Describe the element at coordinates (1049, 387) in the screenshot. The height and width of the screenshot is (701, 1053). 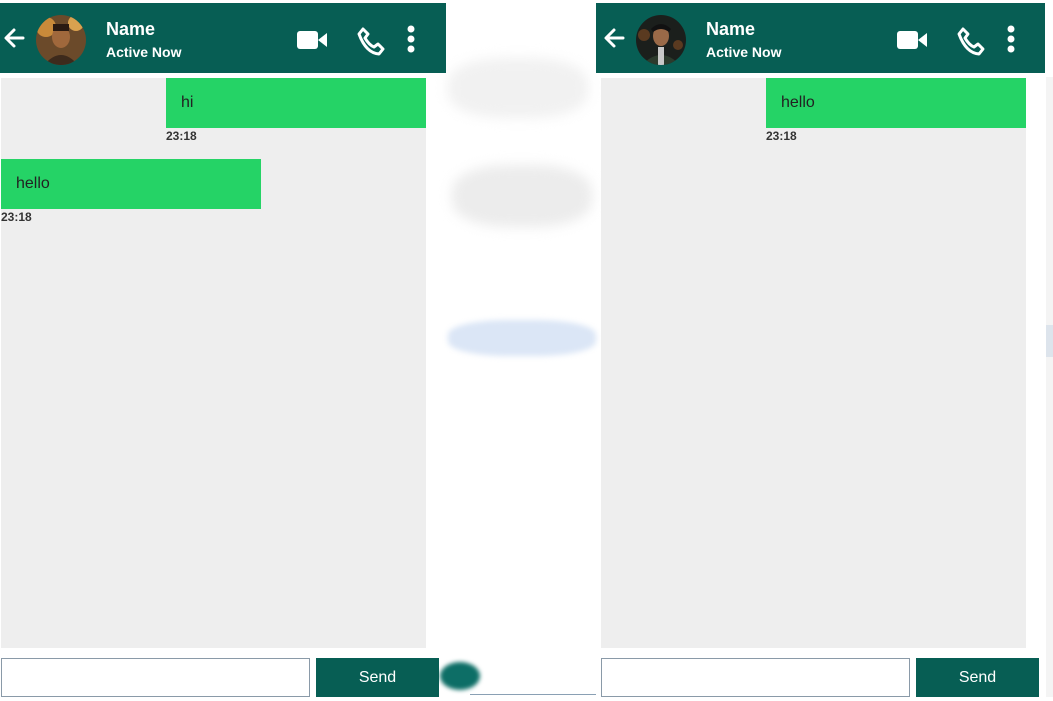
I see `scrollbar` at that location.